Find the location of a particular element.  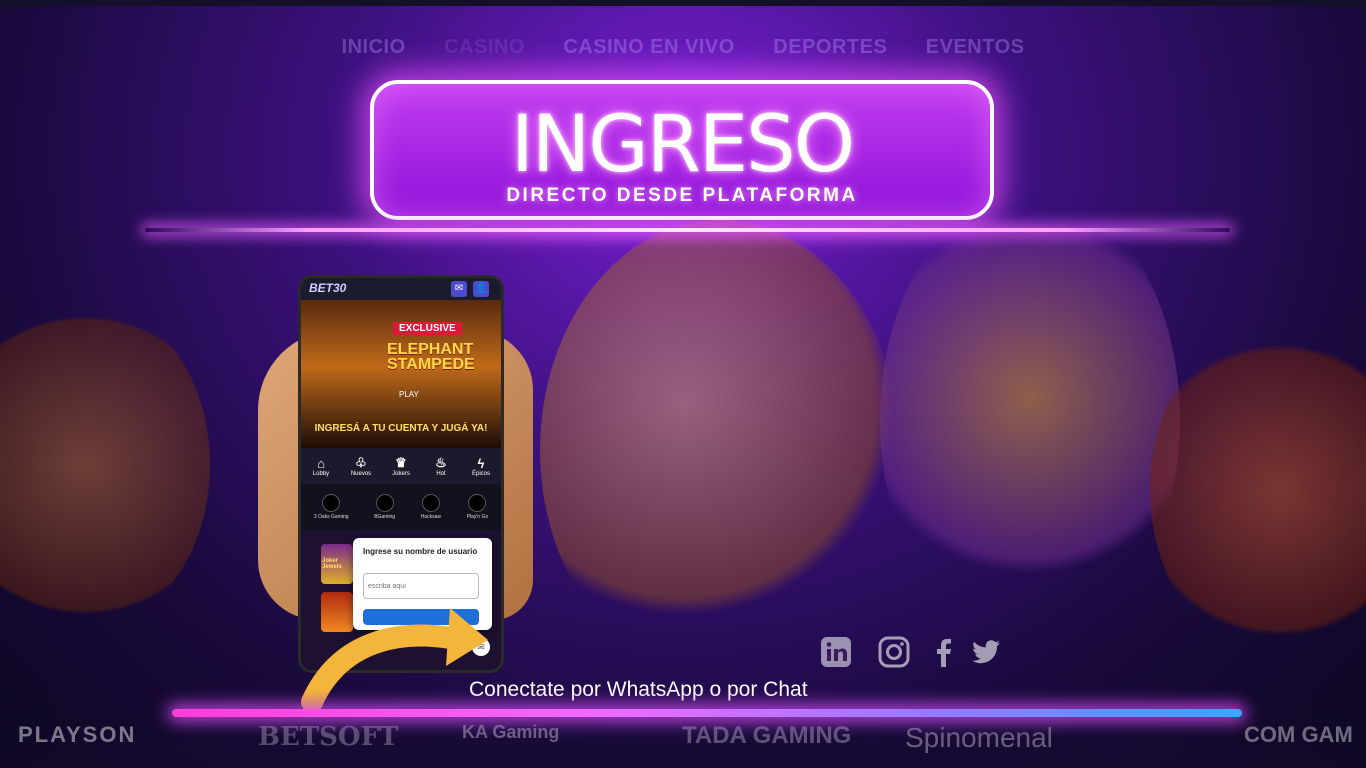

partner-spinomenal: Spinomenal is located at coordinates (979, 737).